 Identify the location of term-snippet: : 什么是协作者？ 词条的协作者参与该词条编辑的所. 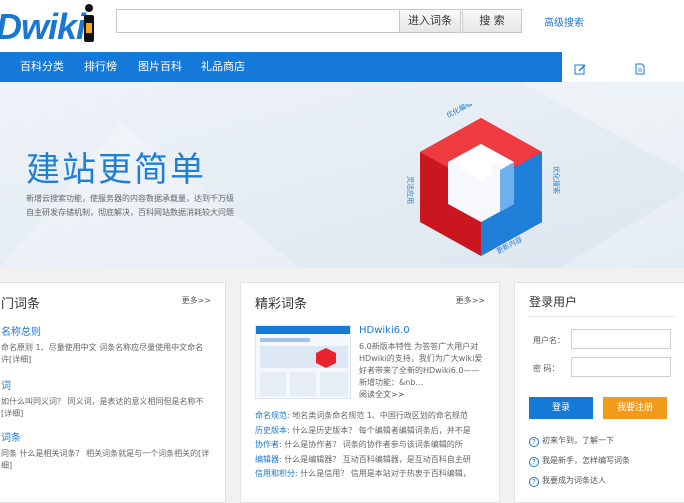
(371, 444).